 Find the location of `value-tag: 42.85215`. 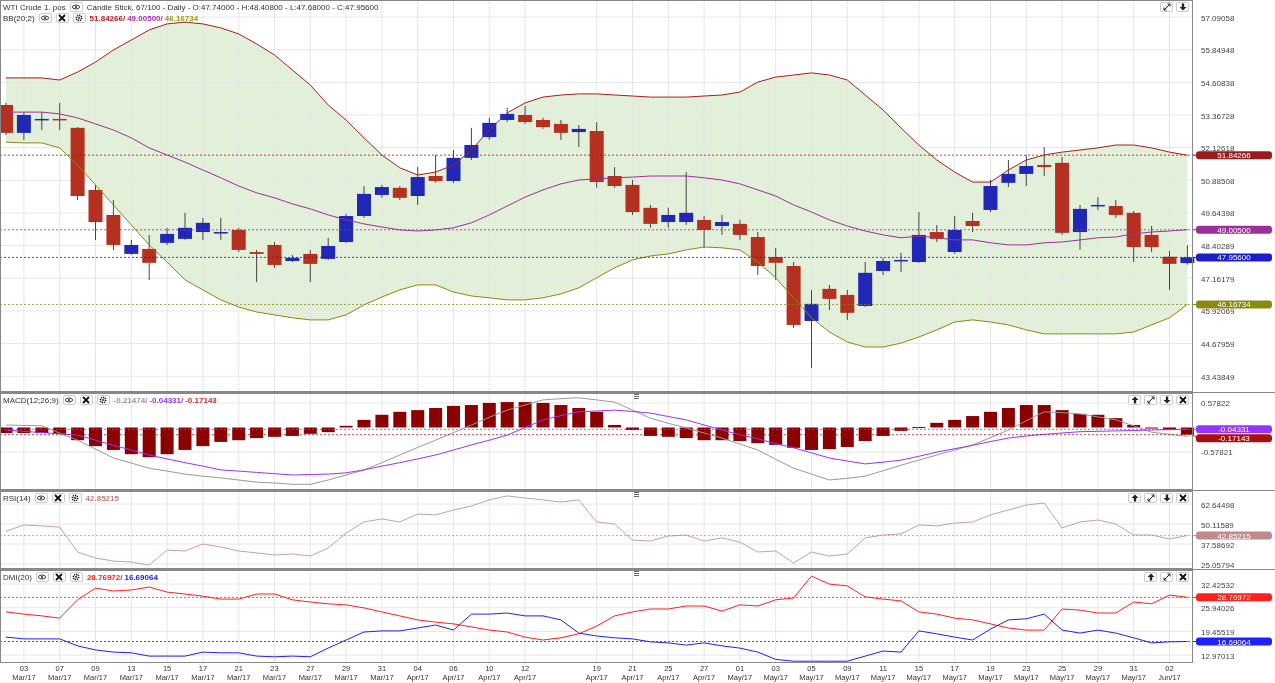

value-tag: 42.85215 is located at coordinates (1234, 536).